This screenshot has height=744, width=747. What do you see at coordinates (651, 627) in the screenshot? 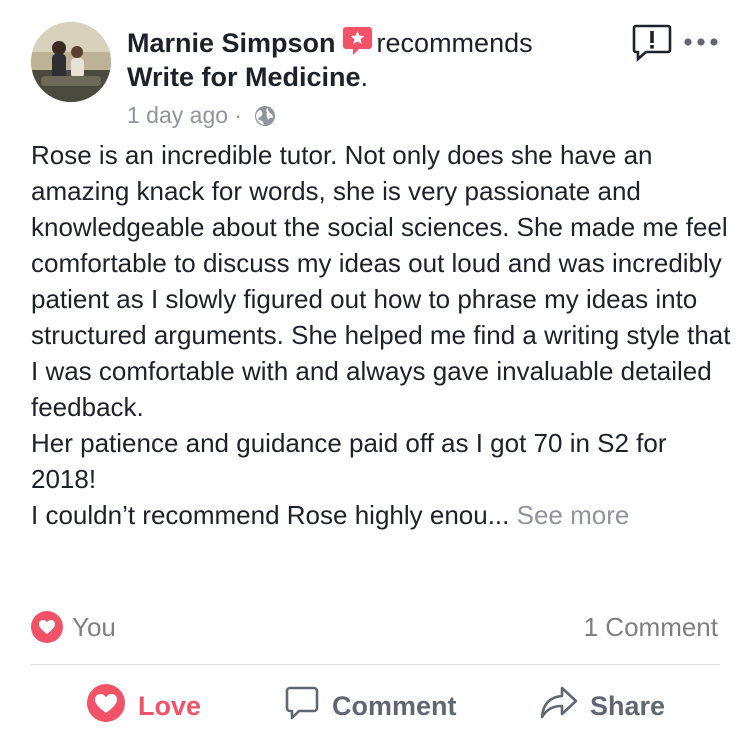
I see `comment-count: 1 Comment` at bounding box center [651, 627].